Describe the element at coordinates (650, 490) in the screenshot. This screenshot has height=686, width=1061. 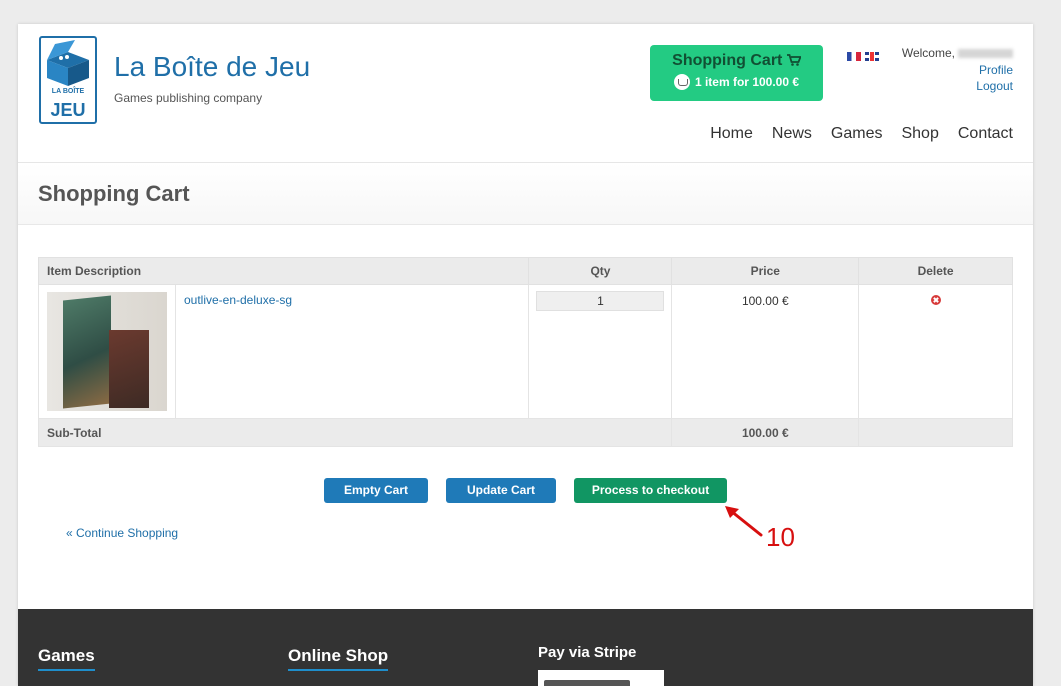
I see `checkout-button: Process to checkout` at that location.